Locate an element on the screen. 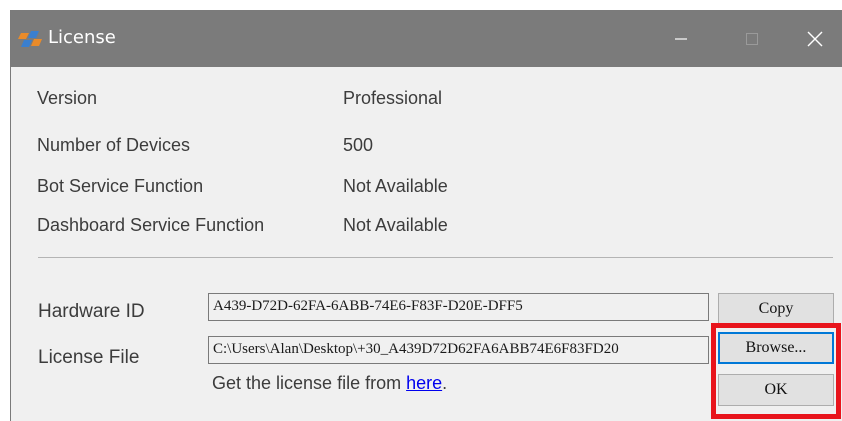 This screenshot has height=421, width=842. devices-value: 500 is located at coordinates (358, 145).